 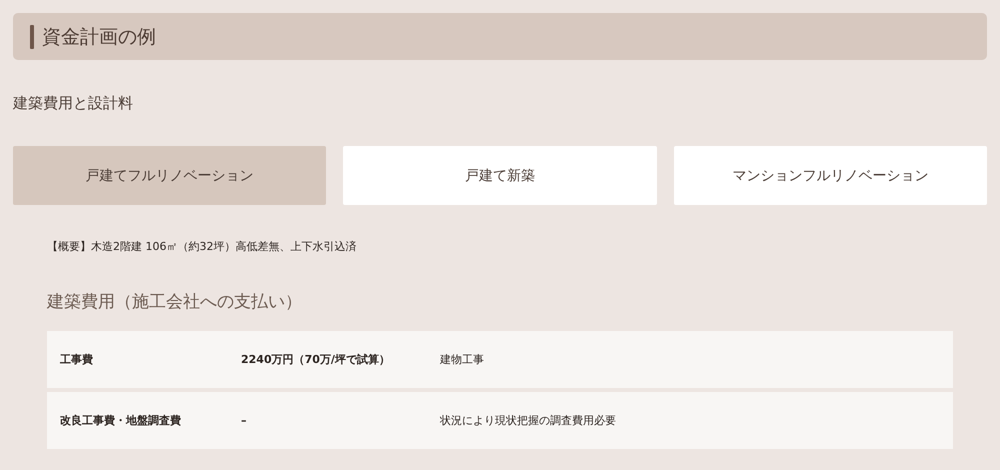 I want to click on tab: マンションフルリノベーション, so click(x=830, y=175).